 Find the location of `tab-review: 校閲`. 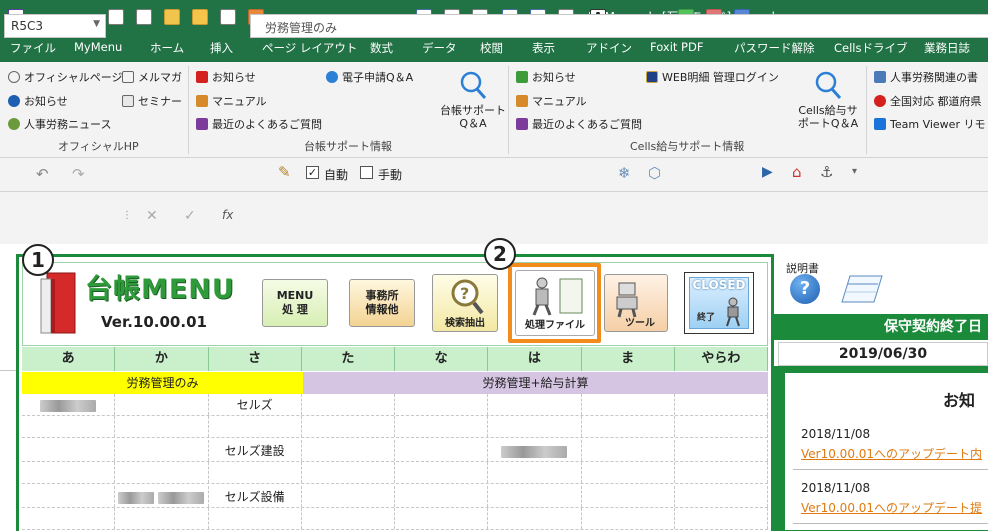

tab-review: 校閲 is located at coordinates (491, 48).